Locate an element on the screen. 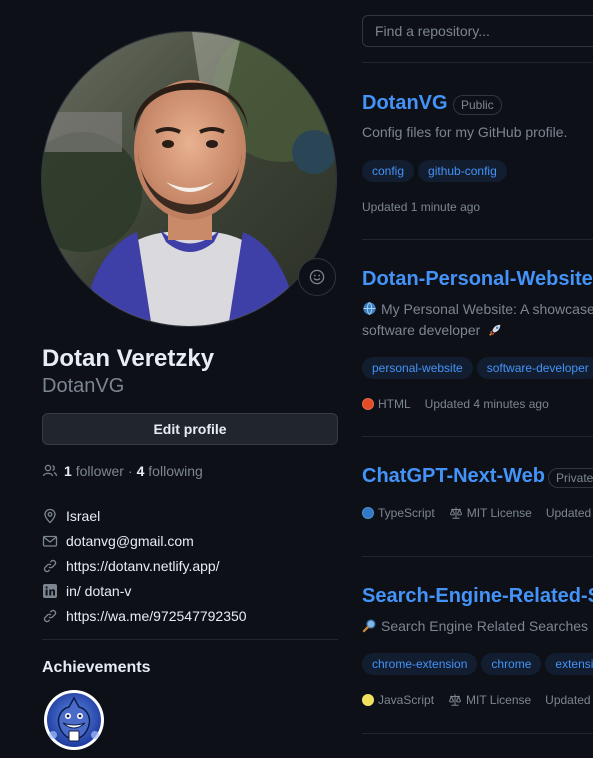 Image resolution: width=593 pixels, height=758 pixels. following-link: 4 following is located at coordinates (170, 471).